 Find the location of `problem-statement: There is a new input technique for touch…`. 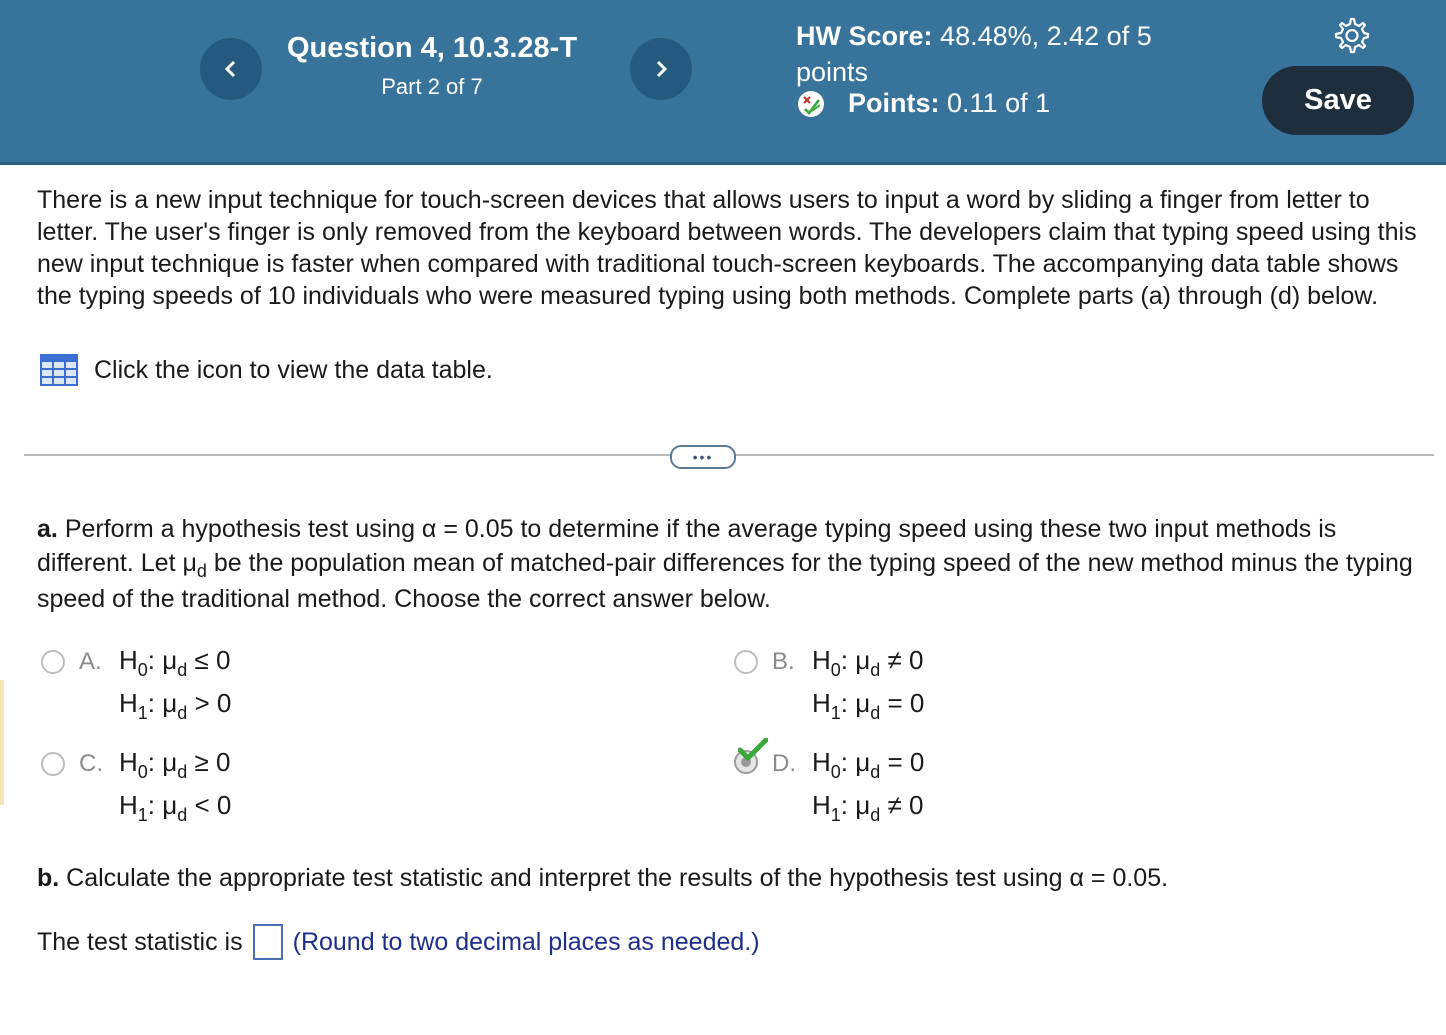

problem-statement: There is a new input technique for touch… is located at coordinates (727, 248).